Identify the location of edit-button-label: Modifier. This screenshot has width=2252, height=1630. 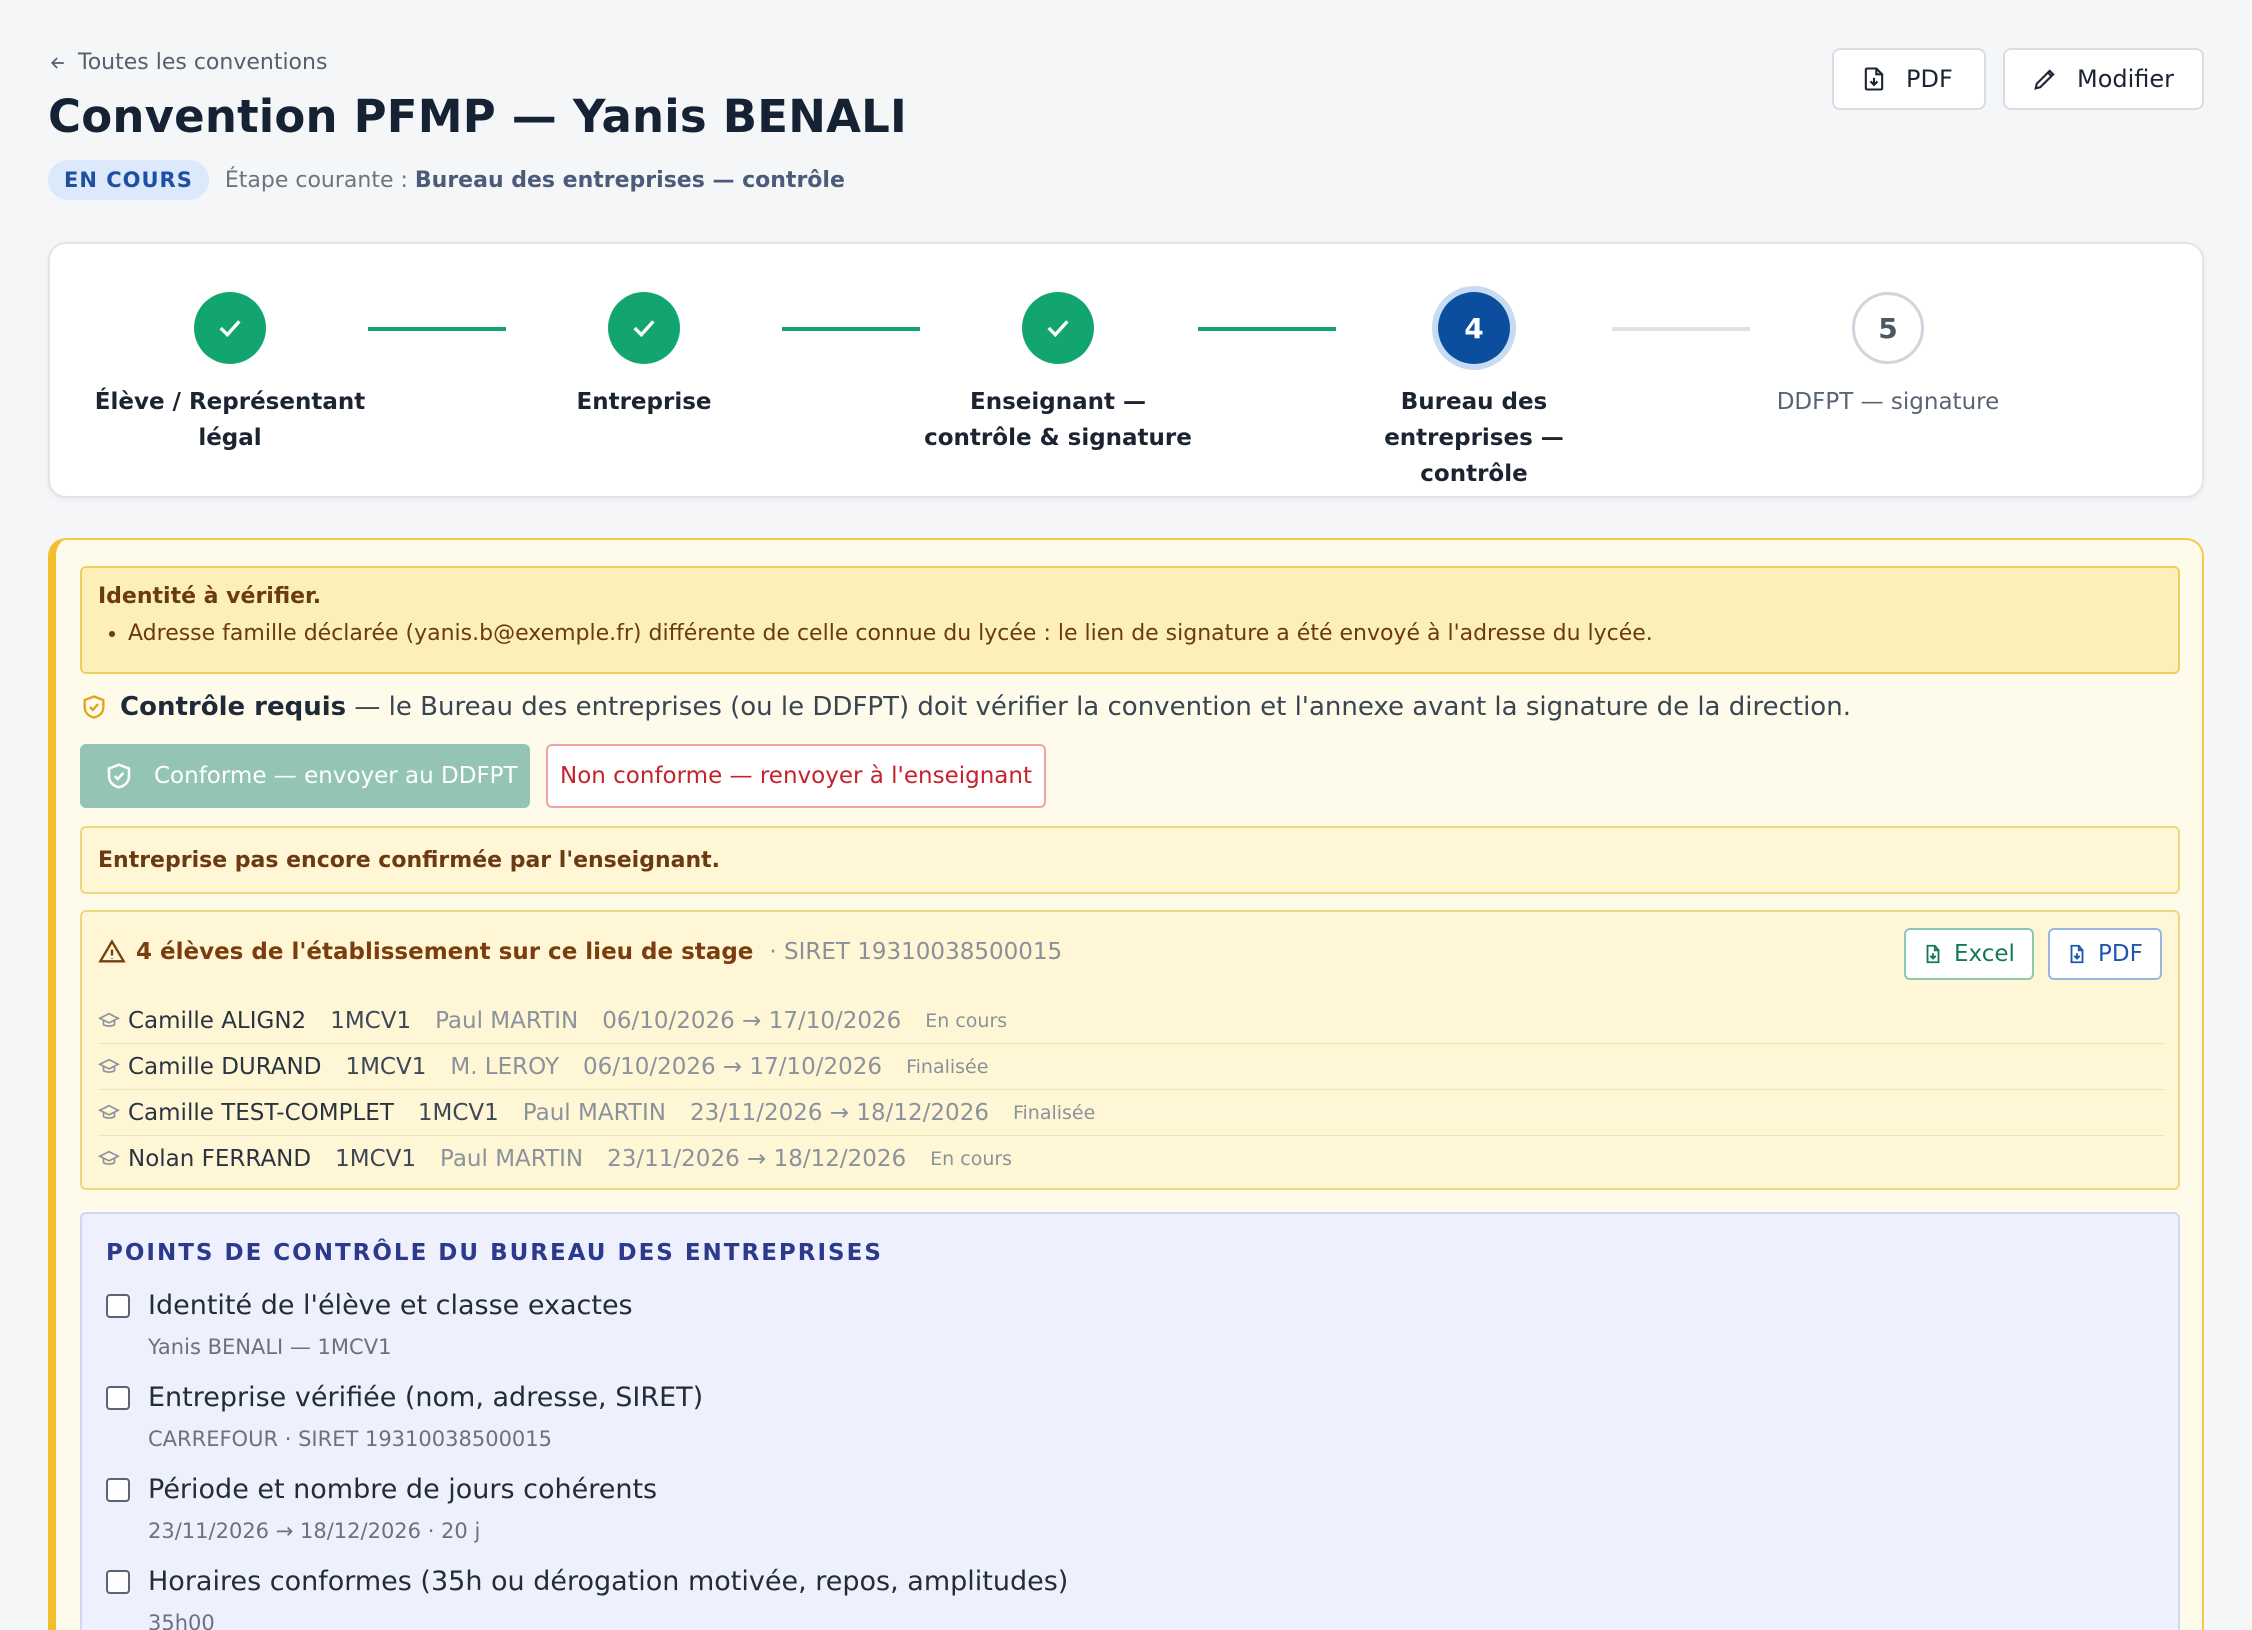
(2126, 79).